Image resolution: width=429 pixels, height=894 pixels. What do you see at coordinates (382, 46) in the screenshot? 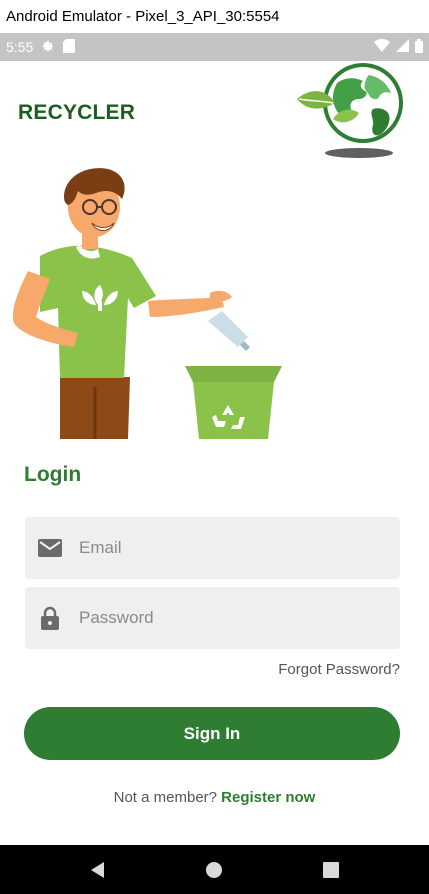
I see `wifi-icon` at bounding box center [382, 46].